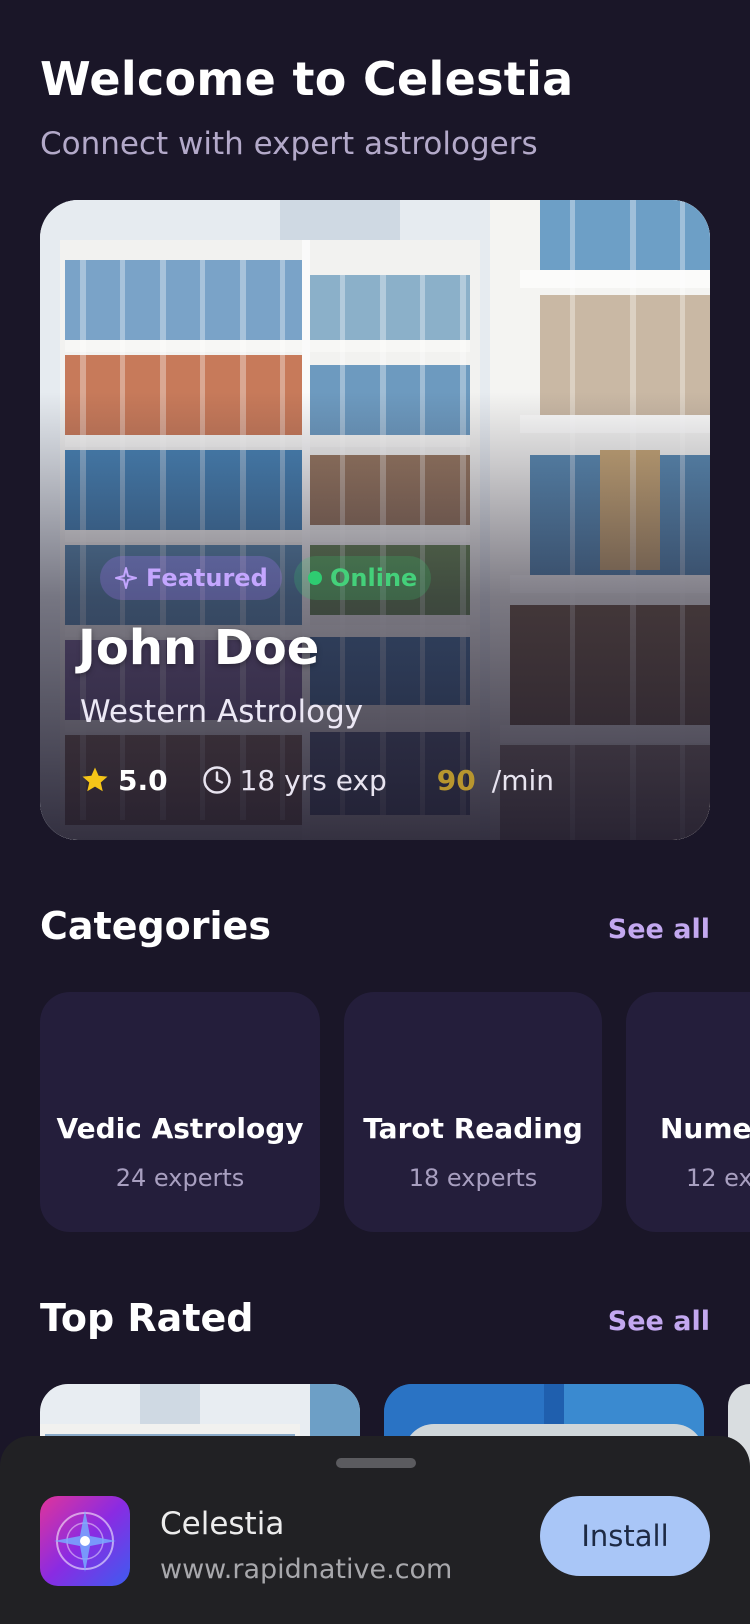  What do you see at coordinates (625, 1536) in the screenshot?
I see `install-button: Install` at bounding box center [625, 1536].